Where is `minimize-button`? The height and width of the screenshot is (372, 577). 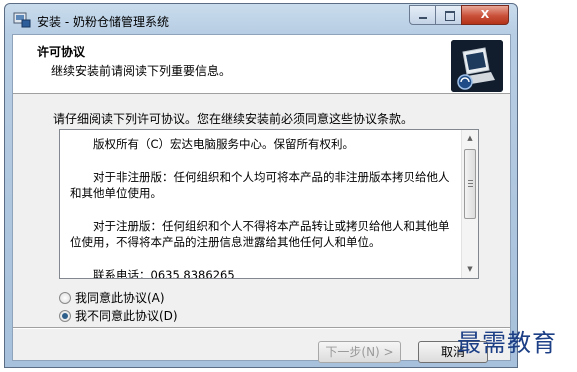 minimize-button is located at coordinates (422, 15).